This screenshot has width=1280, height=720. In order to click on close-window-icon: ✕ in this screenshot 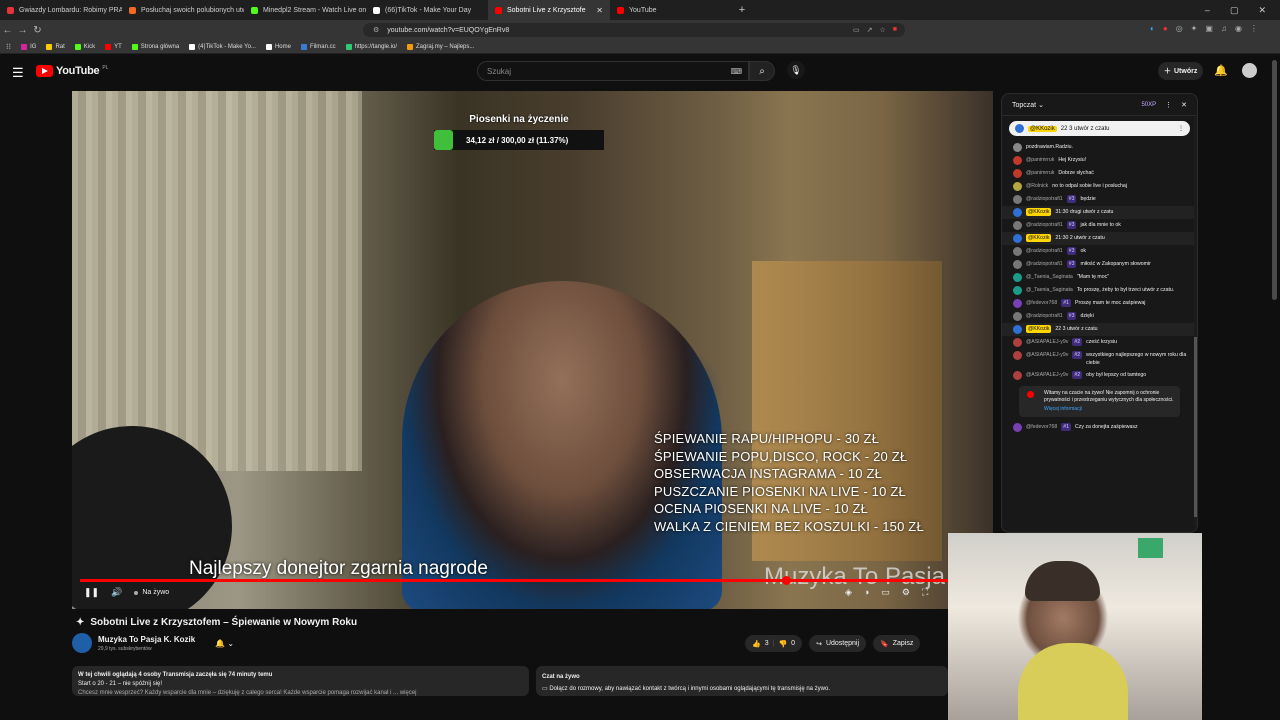, I will do `click(1262, 10)`.